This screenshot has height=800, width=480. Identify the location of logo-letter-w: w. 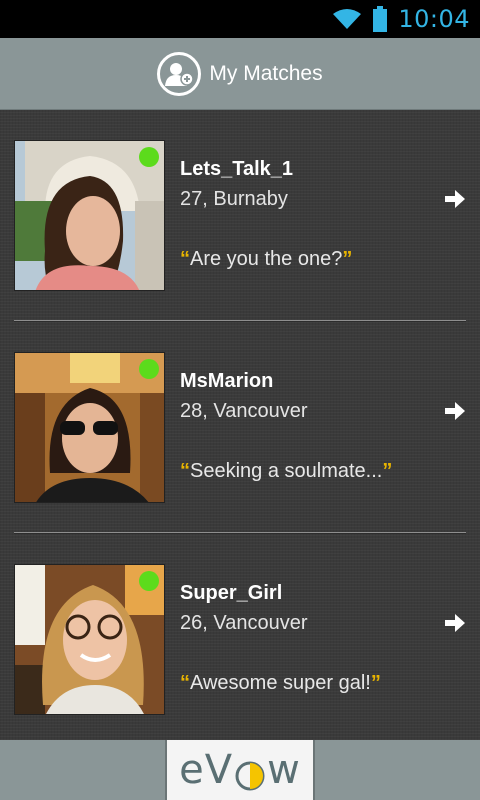
(284, 770).